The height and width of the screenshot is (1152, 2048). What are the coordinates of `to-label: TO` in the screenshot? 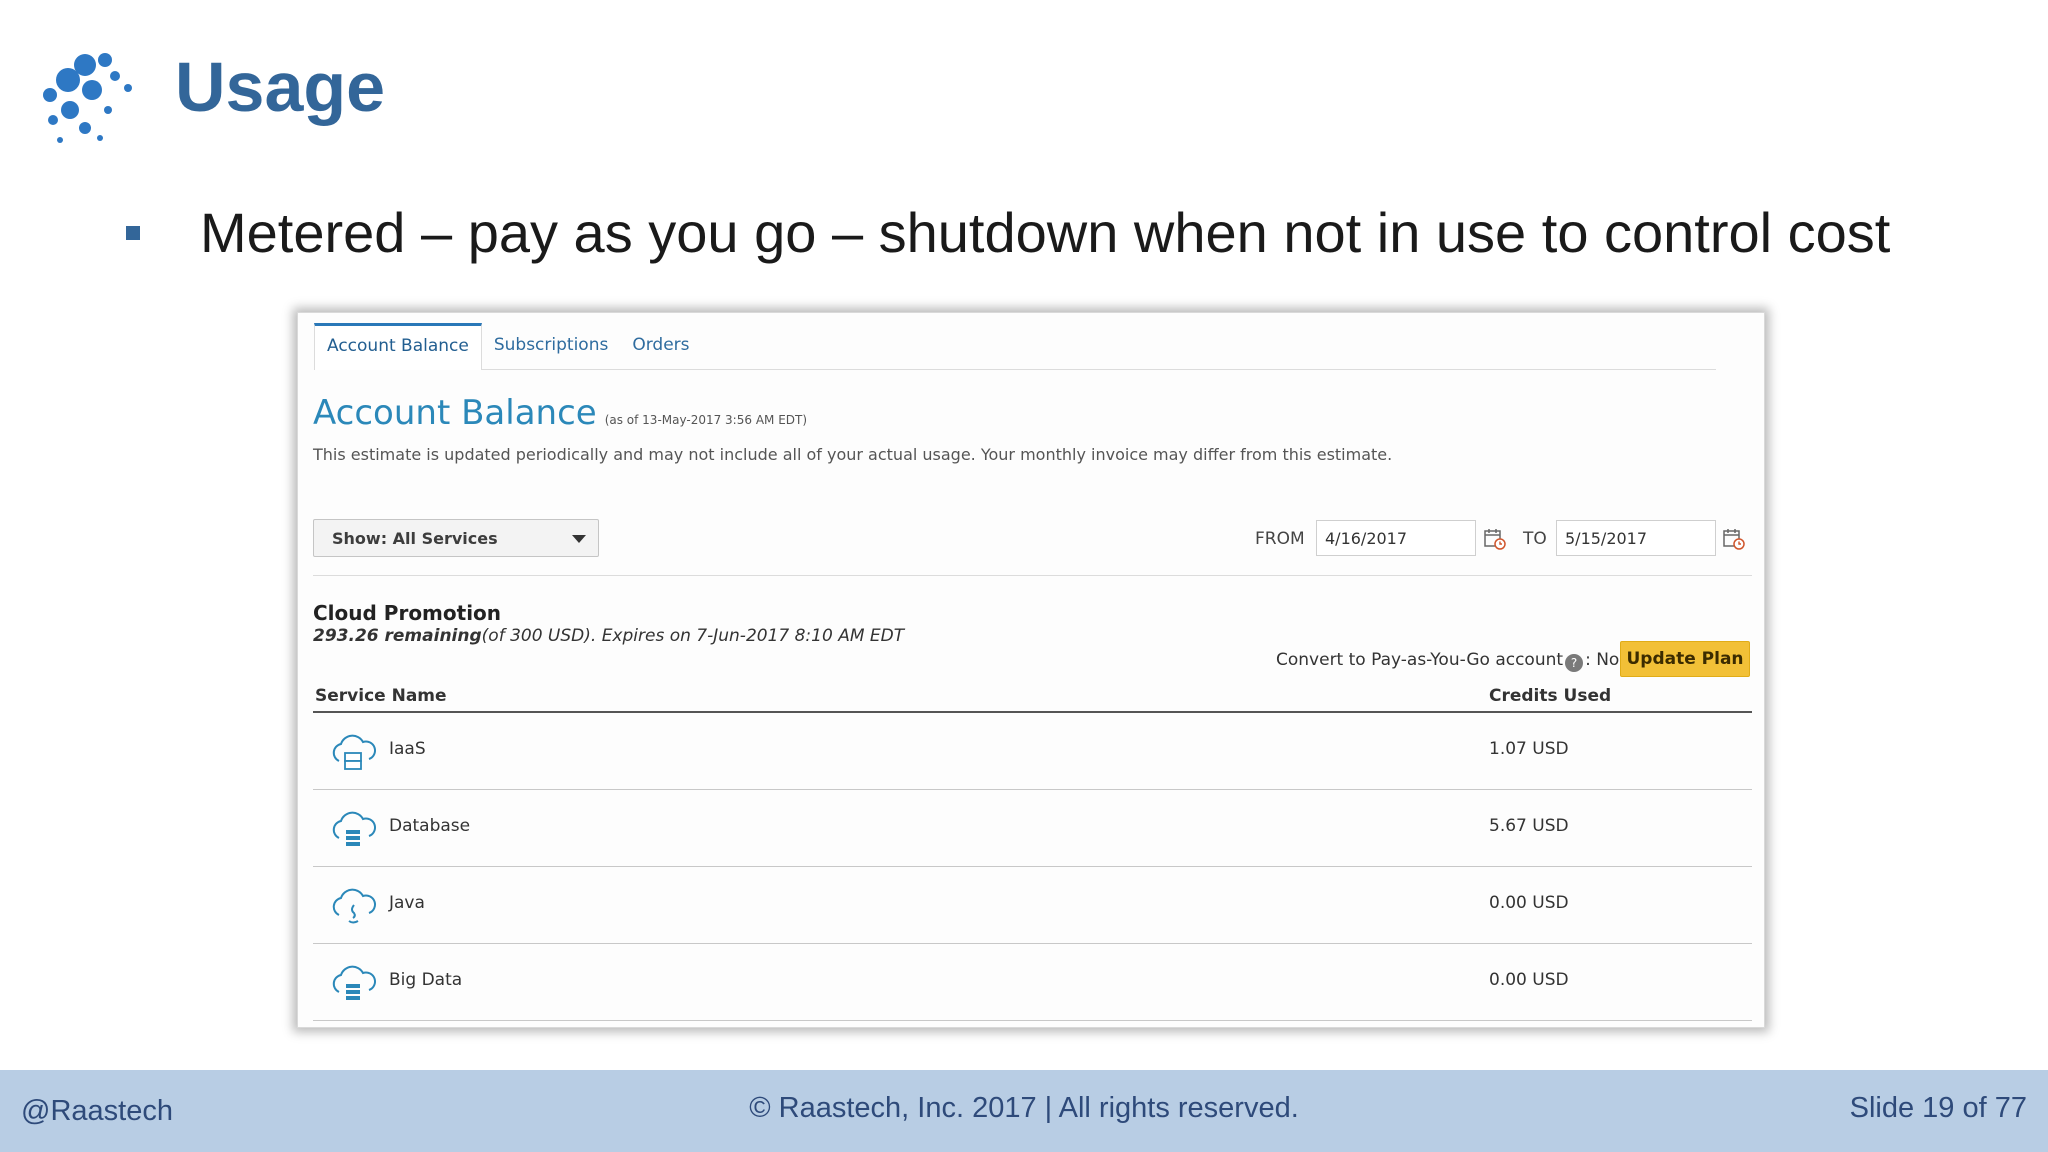 It's located at (1535, 539).